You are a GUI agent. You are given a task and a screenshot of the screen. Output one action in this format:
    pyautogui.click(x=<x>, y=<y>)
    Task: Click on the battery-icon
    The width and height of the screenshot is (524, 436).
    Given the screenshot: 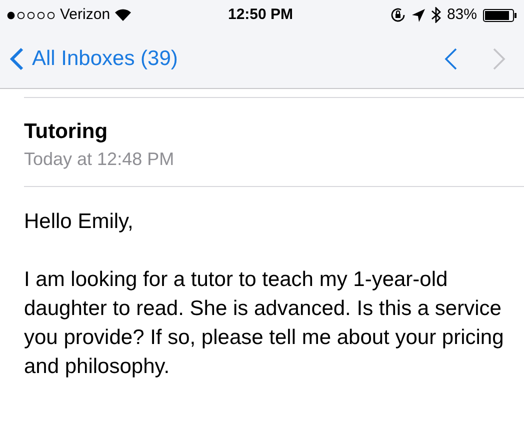 What is the action you would take?
    pyautogui.click(x=500, y=15)
    